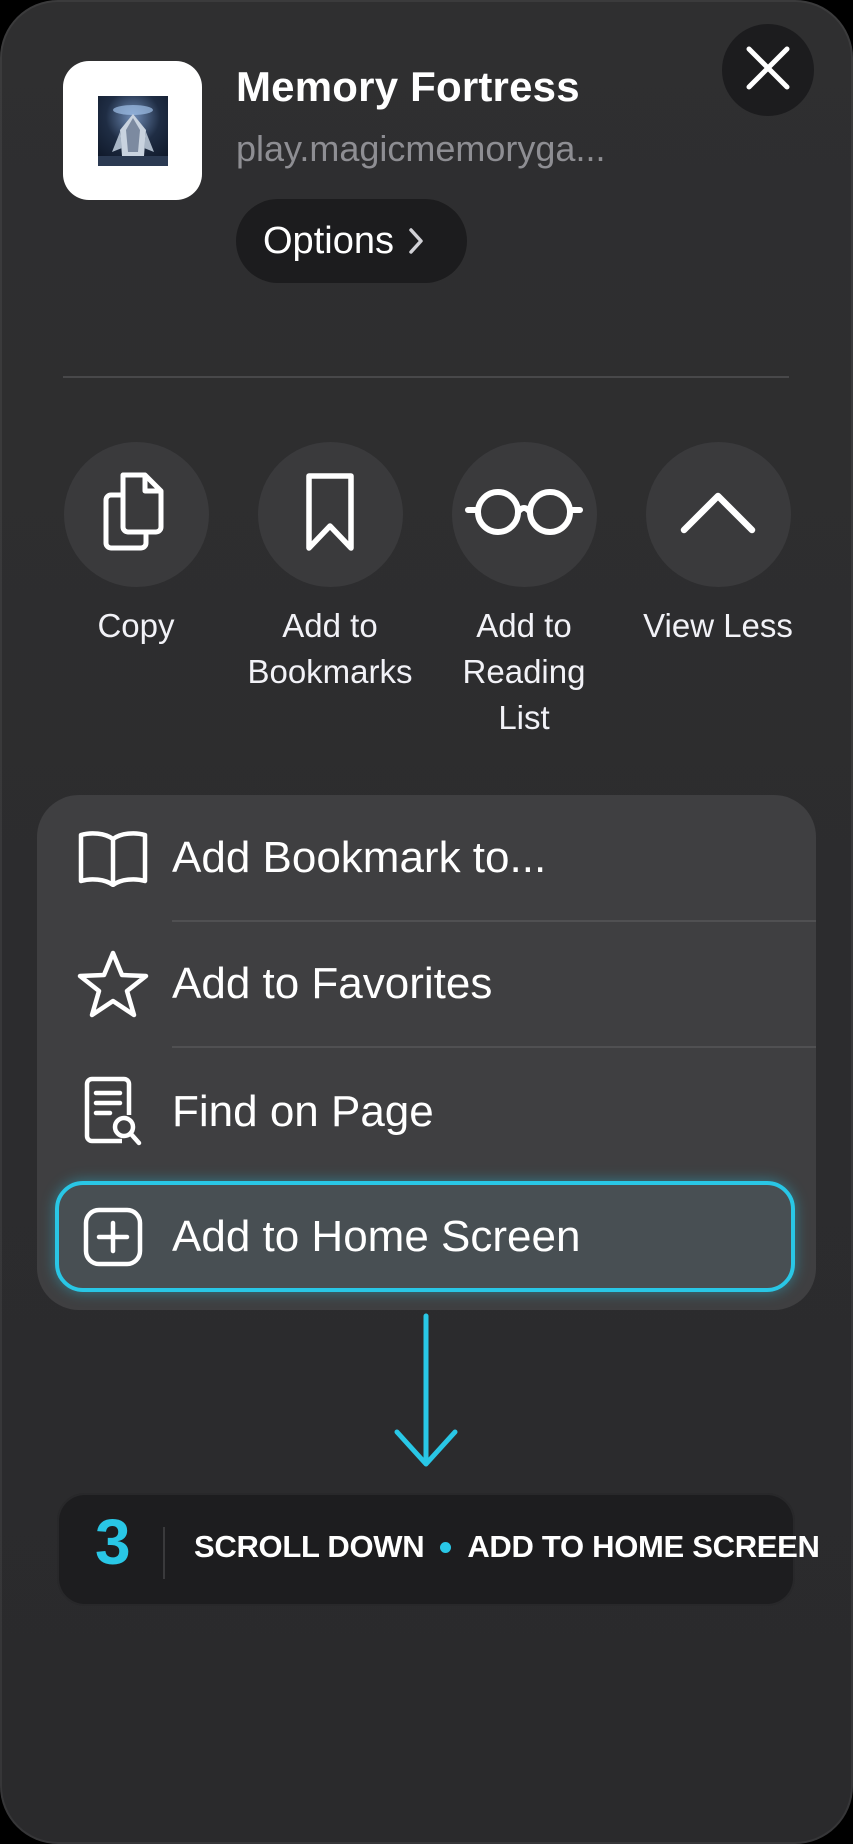 The image size is (853, 1844). What do you see at coordinates (303, 1111) in the screenshot?
I see `menu-item-label: Find on Page` at bounding box center [303, 1111].